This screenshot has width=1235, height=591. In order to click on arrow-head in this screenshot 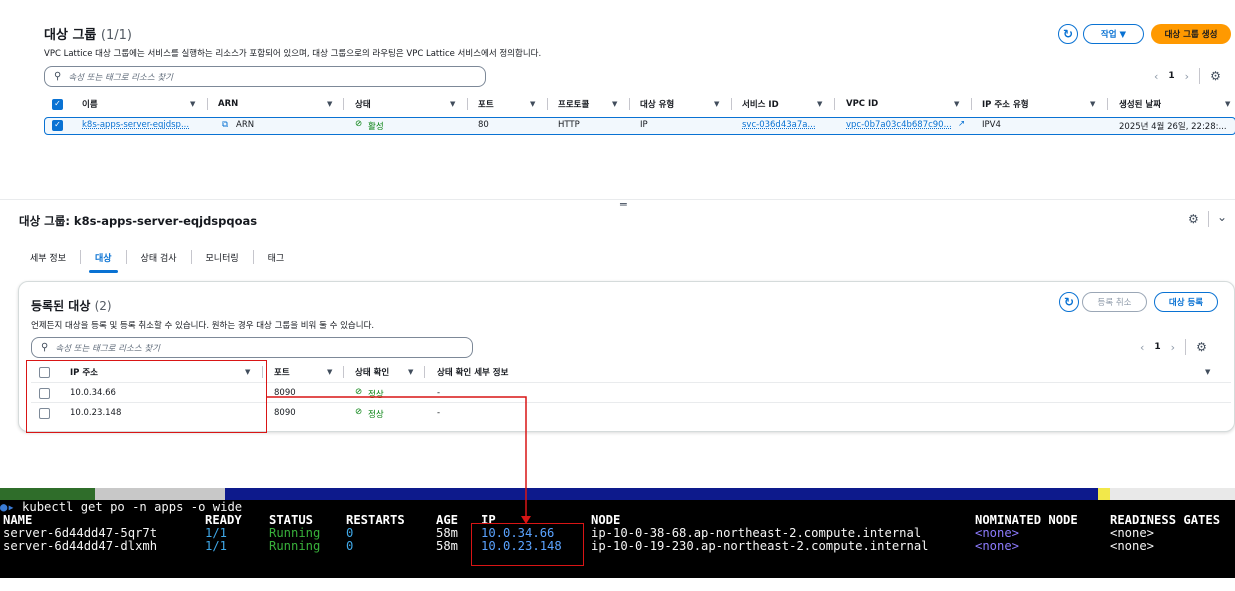, I will do `click(526, 520)`.